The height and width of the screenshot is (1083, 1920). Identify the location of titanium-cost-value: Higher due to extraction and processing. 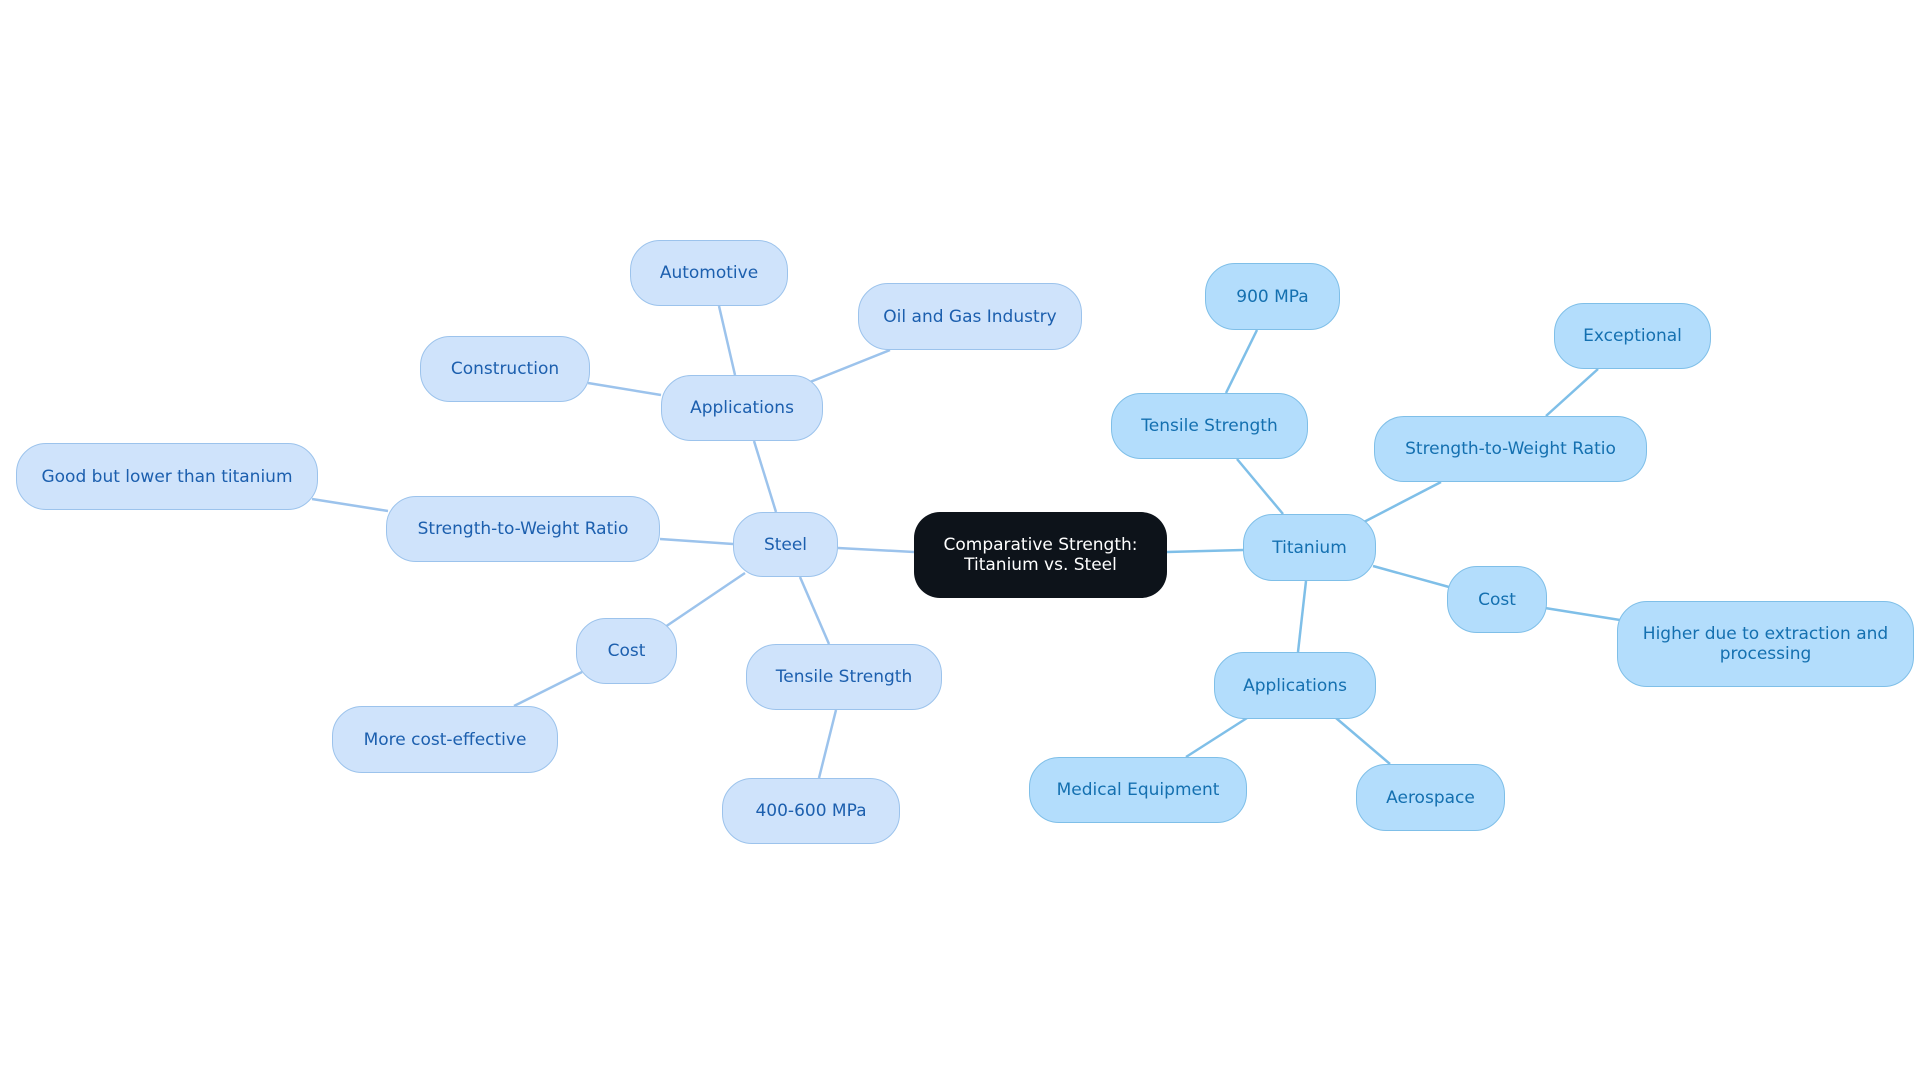
(1765, 644).